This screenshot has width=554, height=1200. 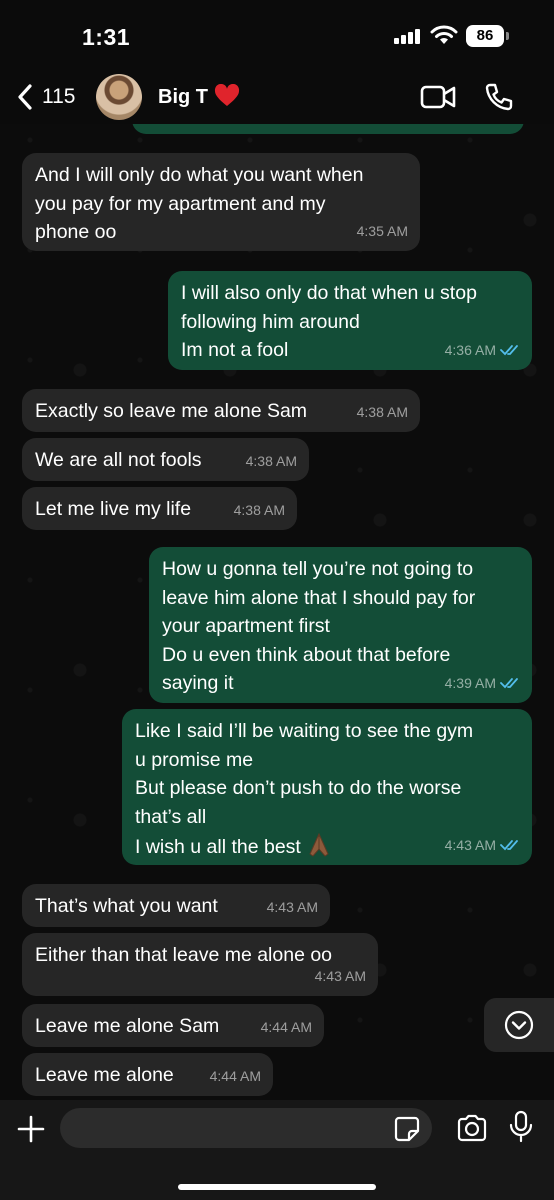 What do you see at coordinates (25, 97) in the screenshot?
I see `chevron-left-icon` at bounding box center [25, 97].